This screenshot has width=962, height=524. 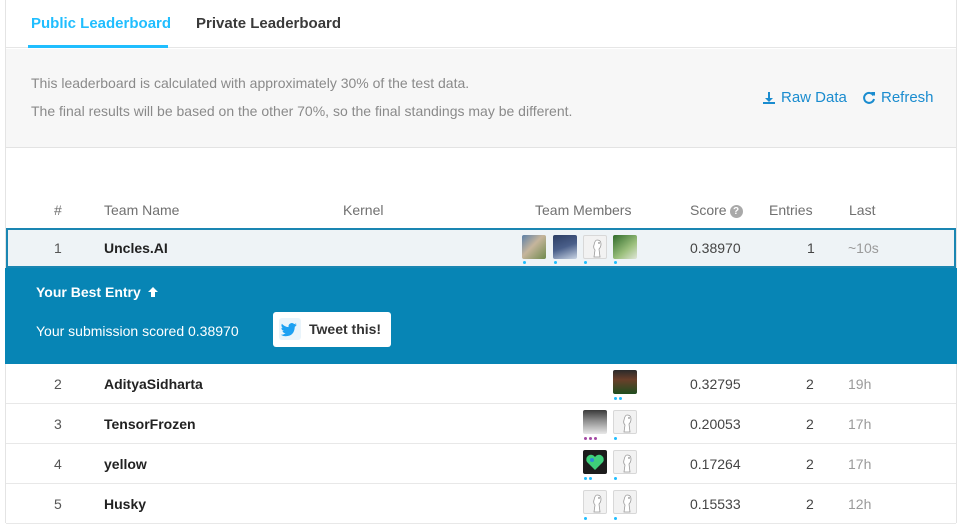 What do you see at coordinates (152, 292) in the screenshot?
I see `arrow-up-icon` at bounding box center [152, 292].